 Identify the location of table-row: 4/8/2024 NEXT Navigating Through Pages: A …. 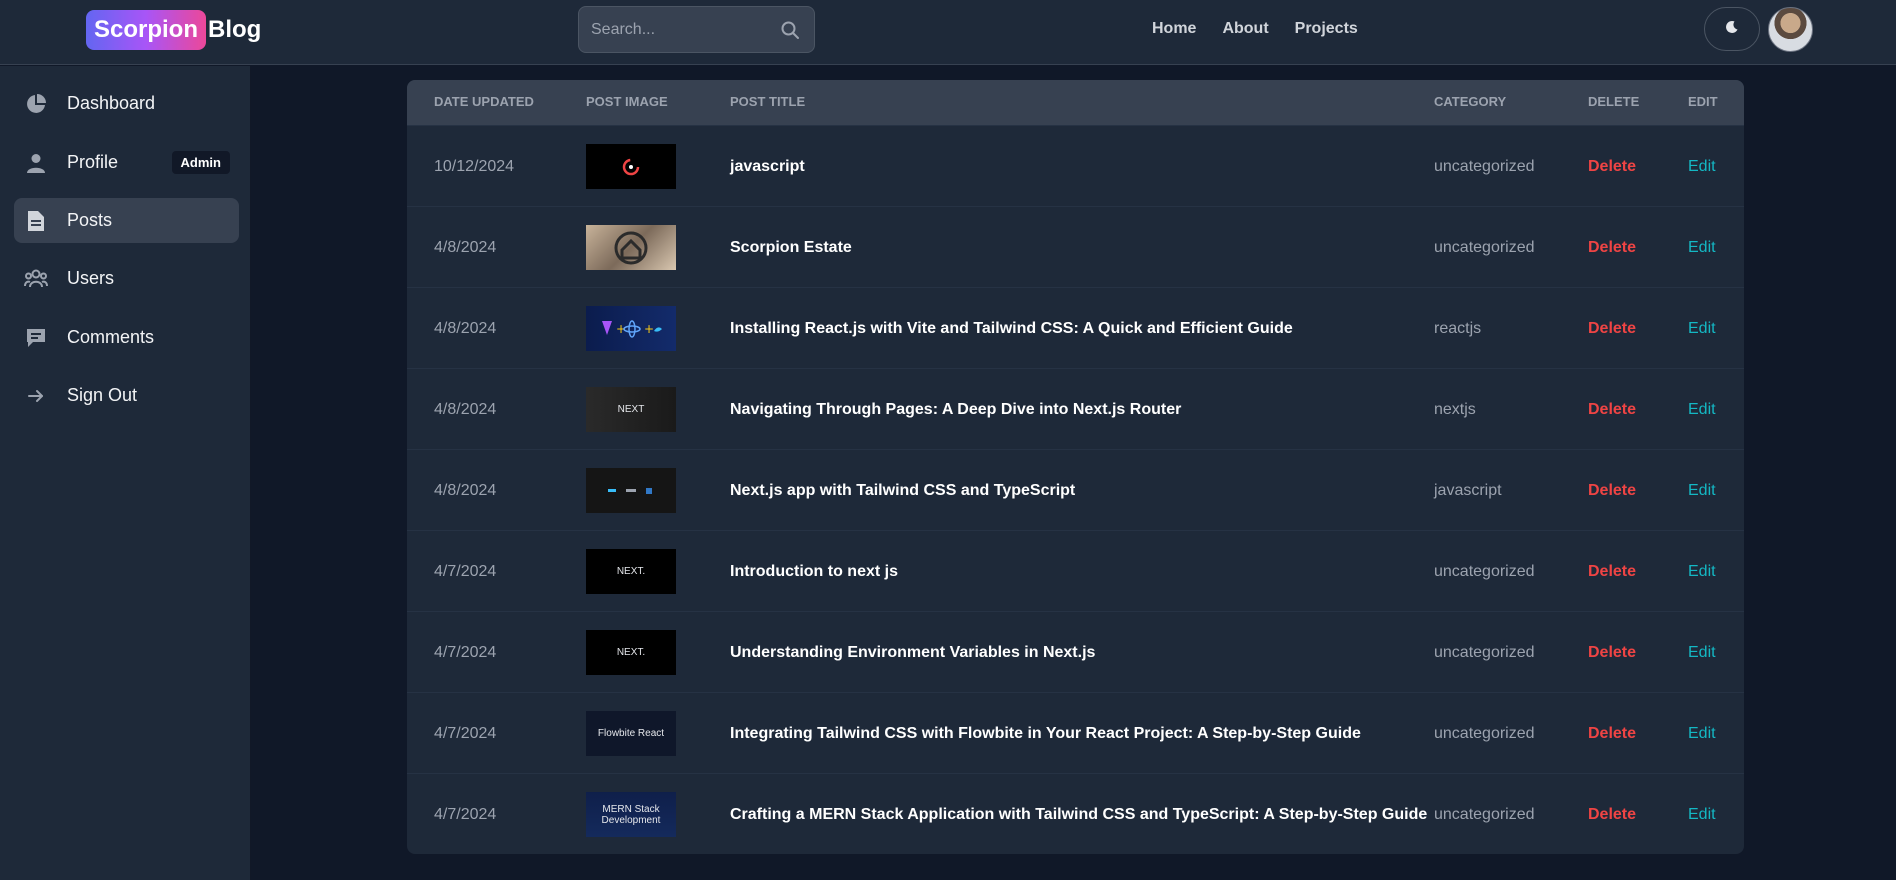
(1075, 408).